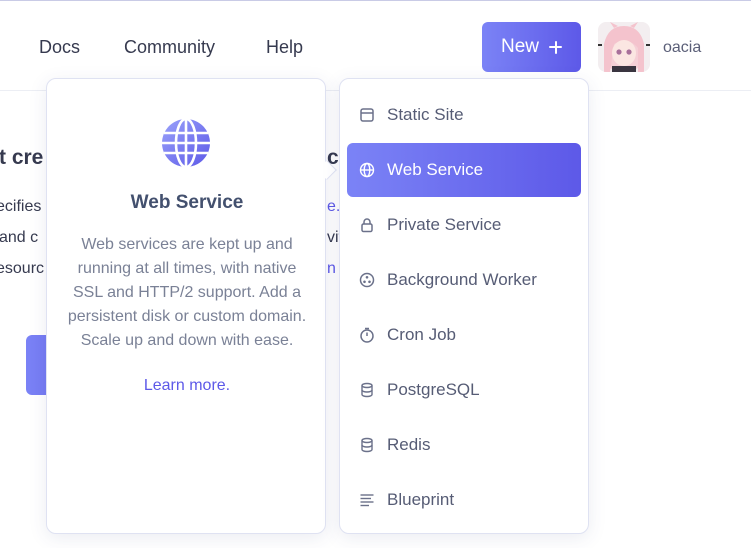  I want to click on menu-item-web-service: Web Service, so click(464, 170).